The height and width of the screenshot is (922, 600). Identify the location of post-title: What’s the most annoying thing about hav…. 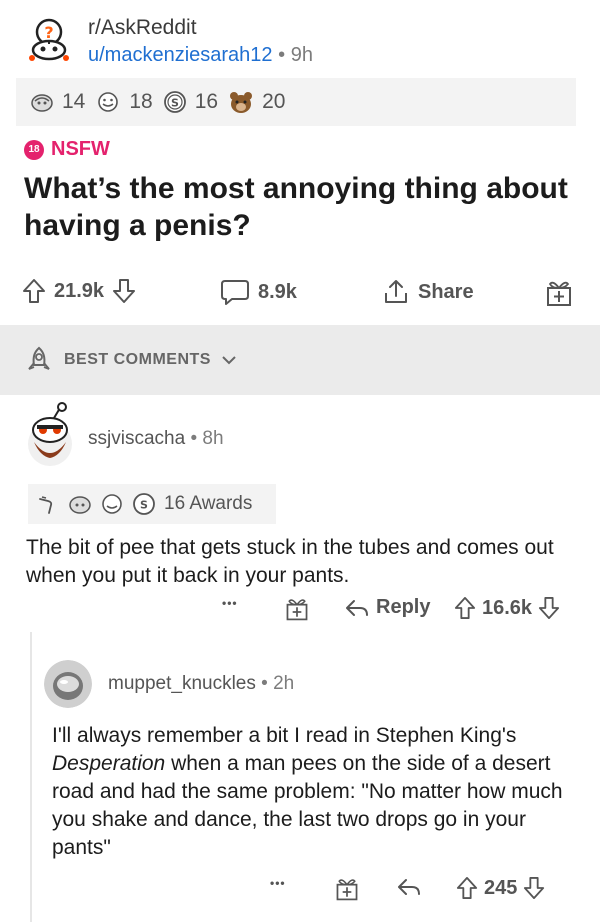
(304, 207).